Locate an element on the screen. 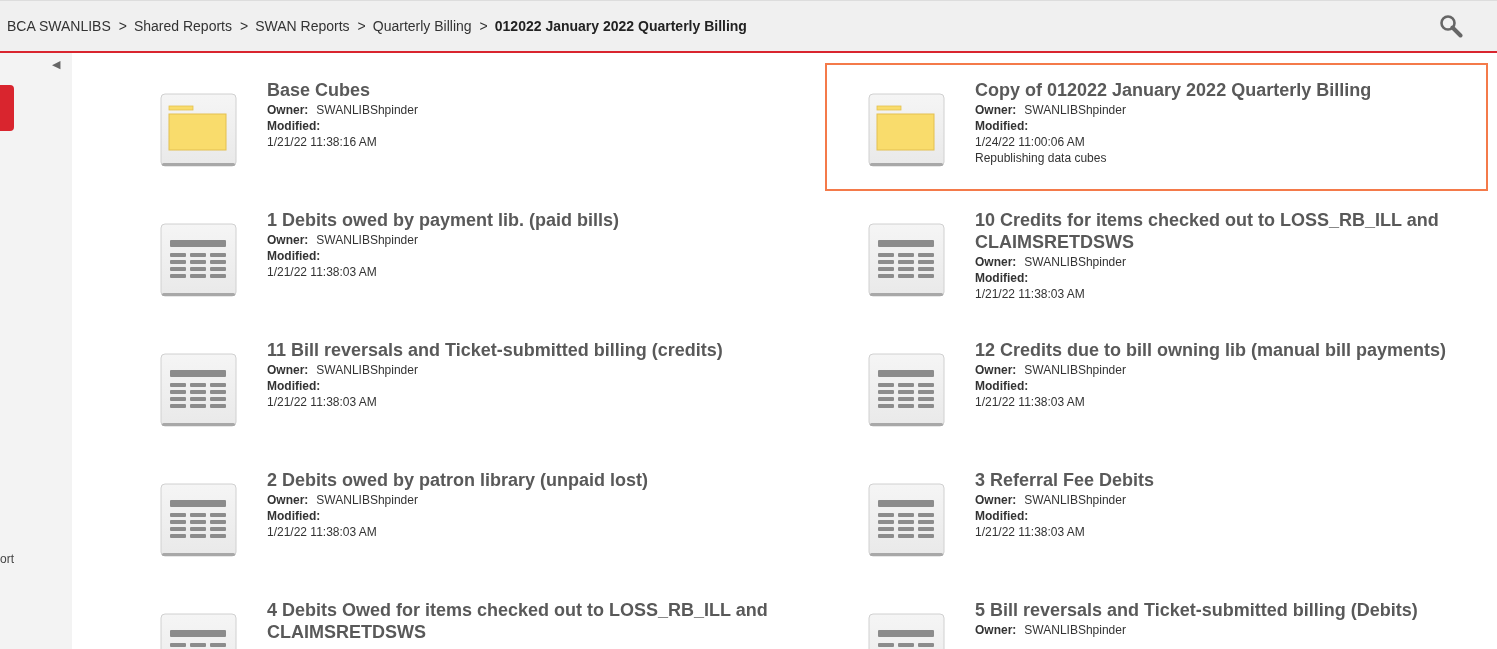 The height and width of the screenshot is (649, 1497). search-icon is located at coordinates (1451, 26).